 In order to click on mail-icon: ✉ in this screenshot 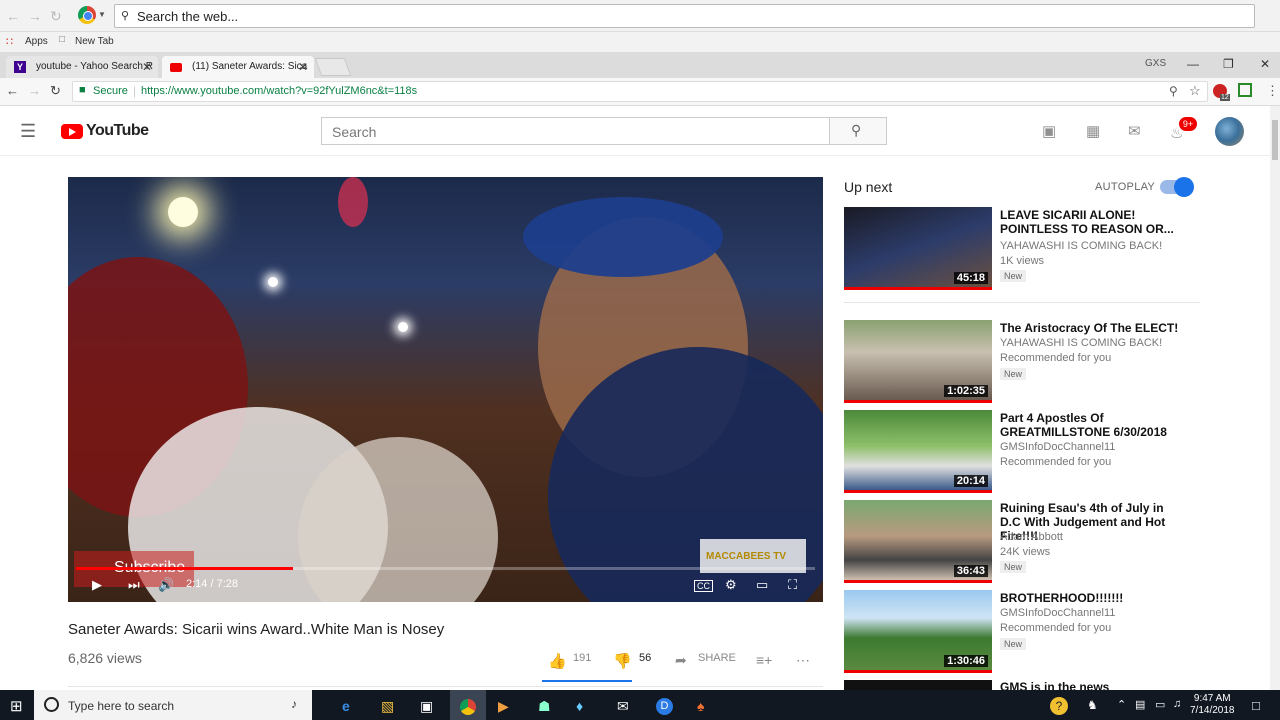, I will do `click(623, 706)`.